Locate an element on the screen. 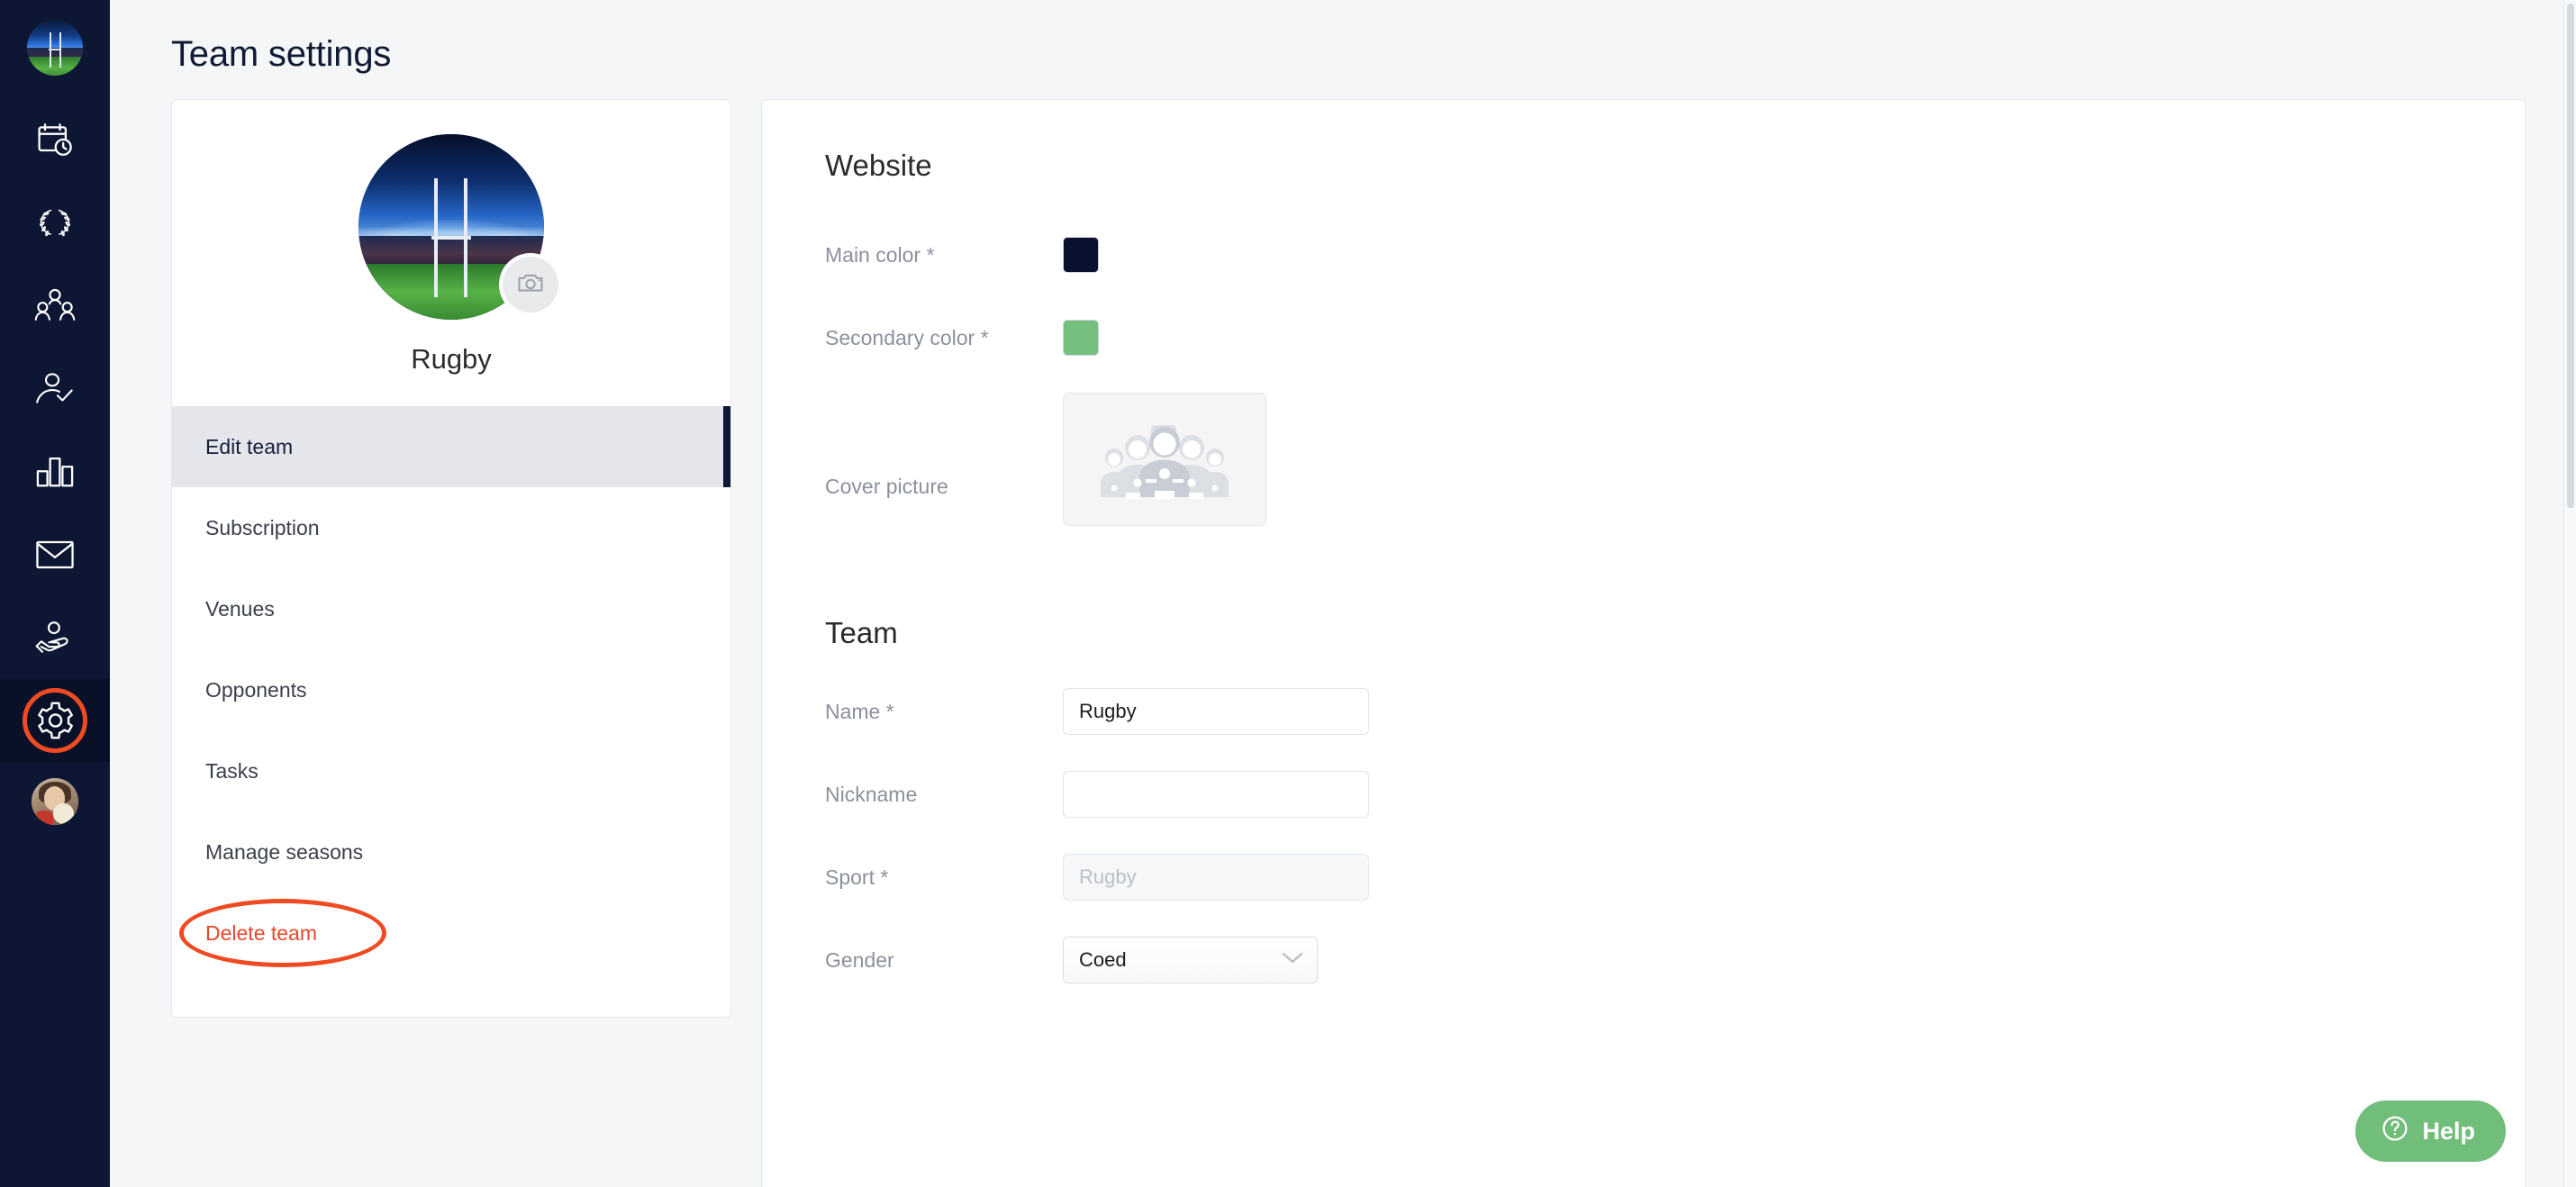  field-row-cover-picture: Cover picture is located at coordinates (1643, 452).